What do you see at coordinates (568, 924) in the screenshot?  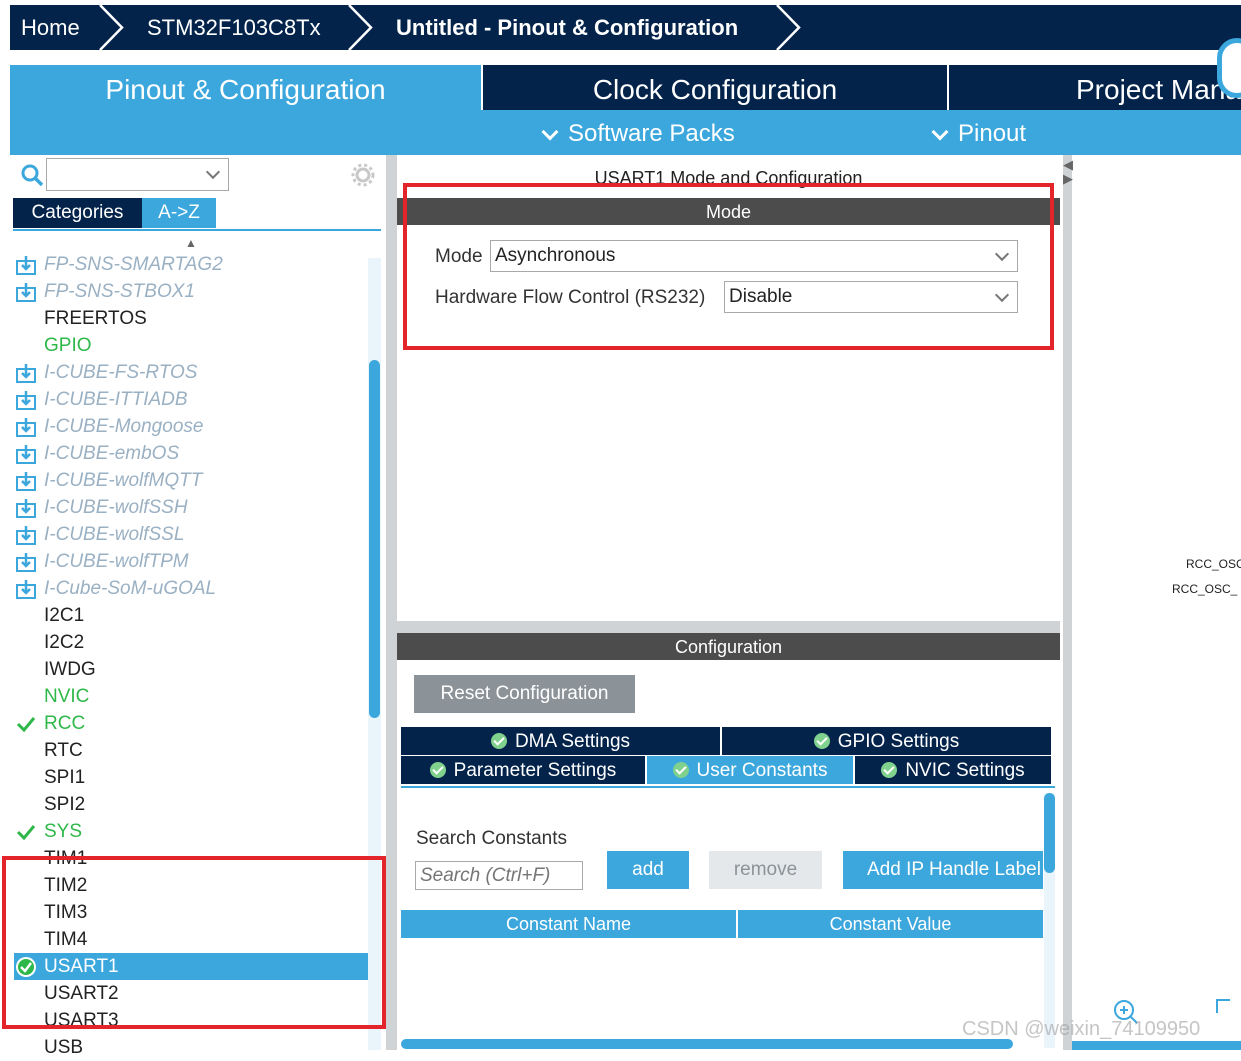 I see `column-header-constant-name: Constant Name` at bounding box center [568, 924].